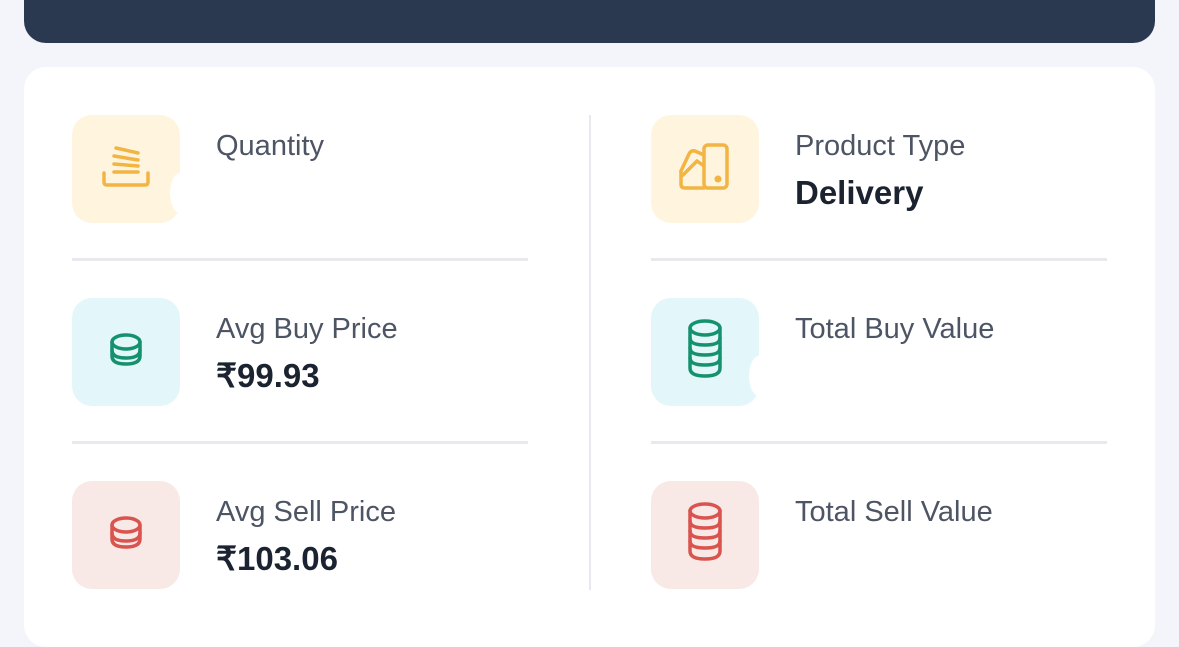 This screenshot has height=647, width=1179. Describe the element at coordinates (894, 512) in the screenshot. I see `total-sell-value-label: Total Sell Value` at that location.